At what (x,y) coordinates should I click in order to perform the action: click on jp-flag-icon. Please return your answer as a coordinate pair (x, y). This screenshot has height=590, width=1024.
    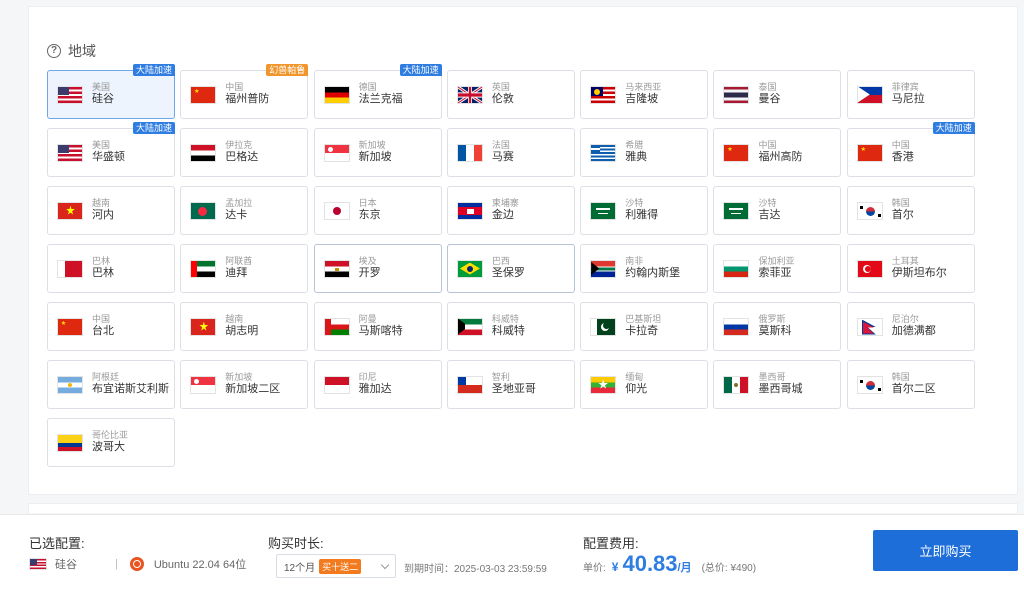
    Looking at the image, I should click on (336, 210).